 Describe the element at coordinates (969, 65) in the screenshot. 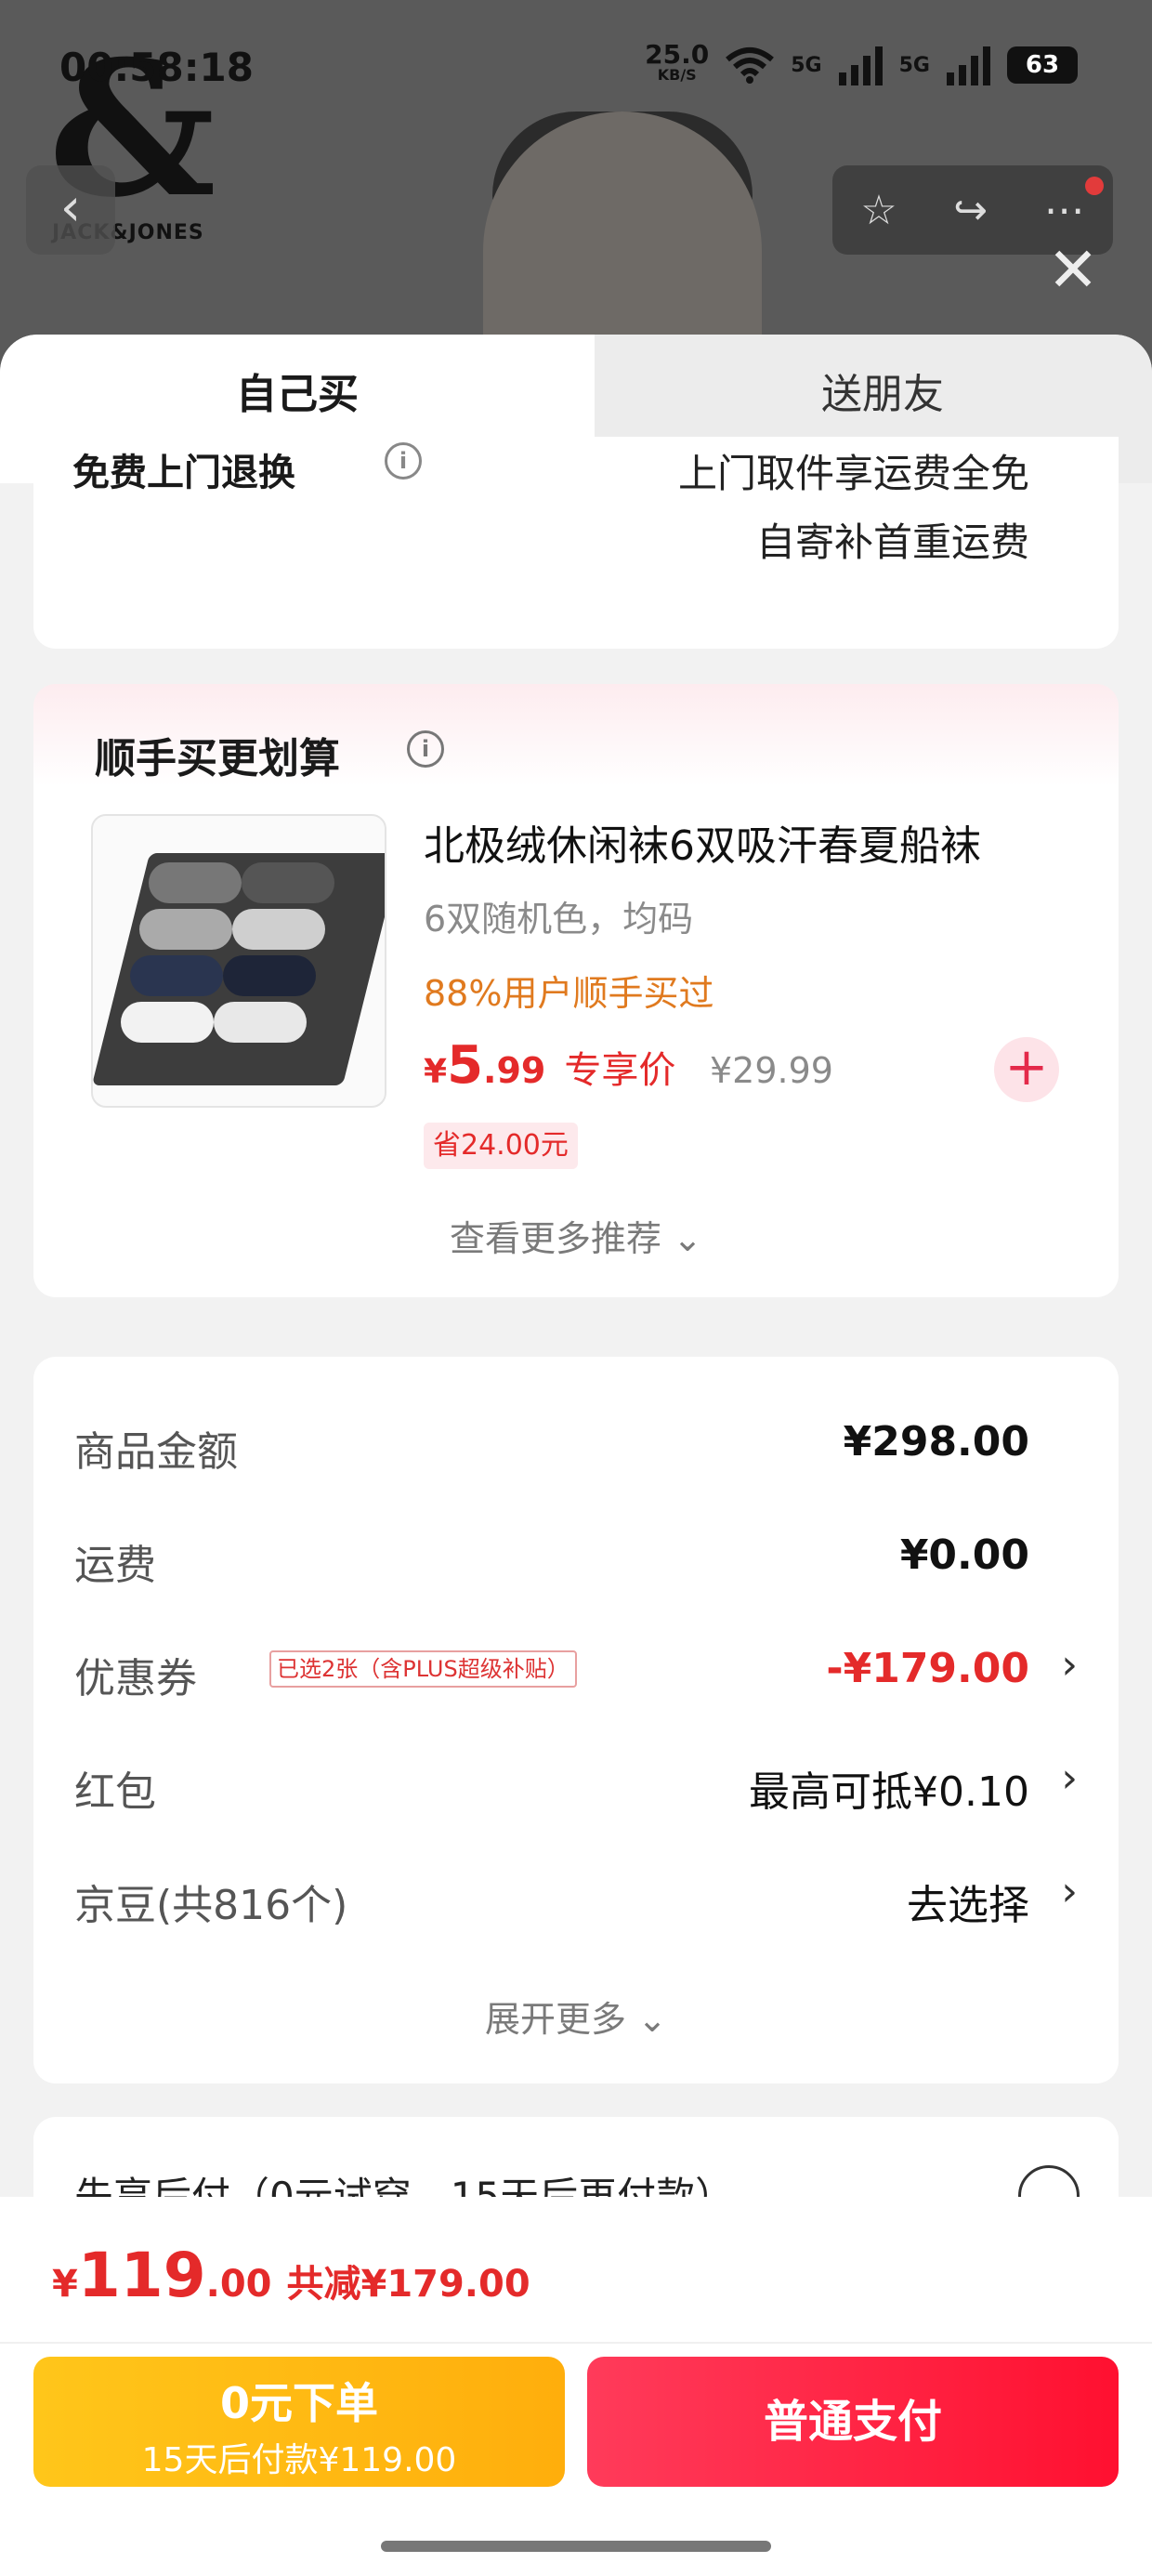

I see `signal-2-icon` at that location.